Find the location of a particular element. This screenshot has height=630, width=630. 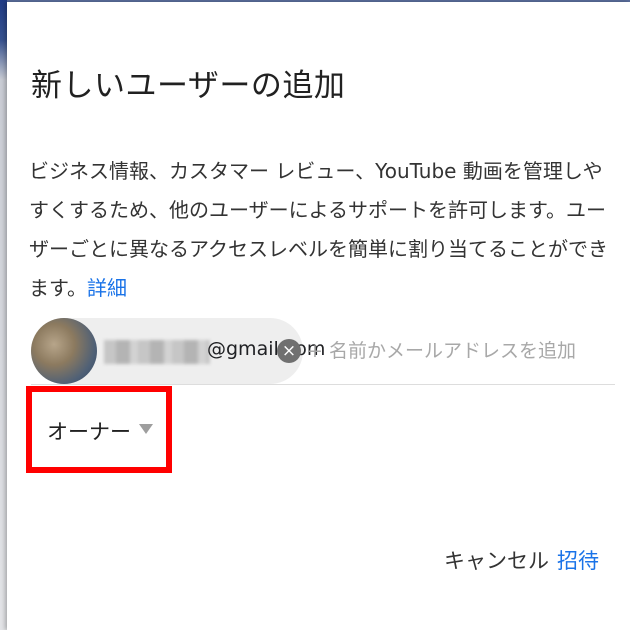

input-divider is located at coordinates (323, 384).